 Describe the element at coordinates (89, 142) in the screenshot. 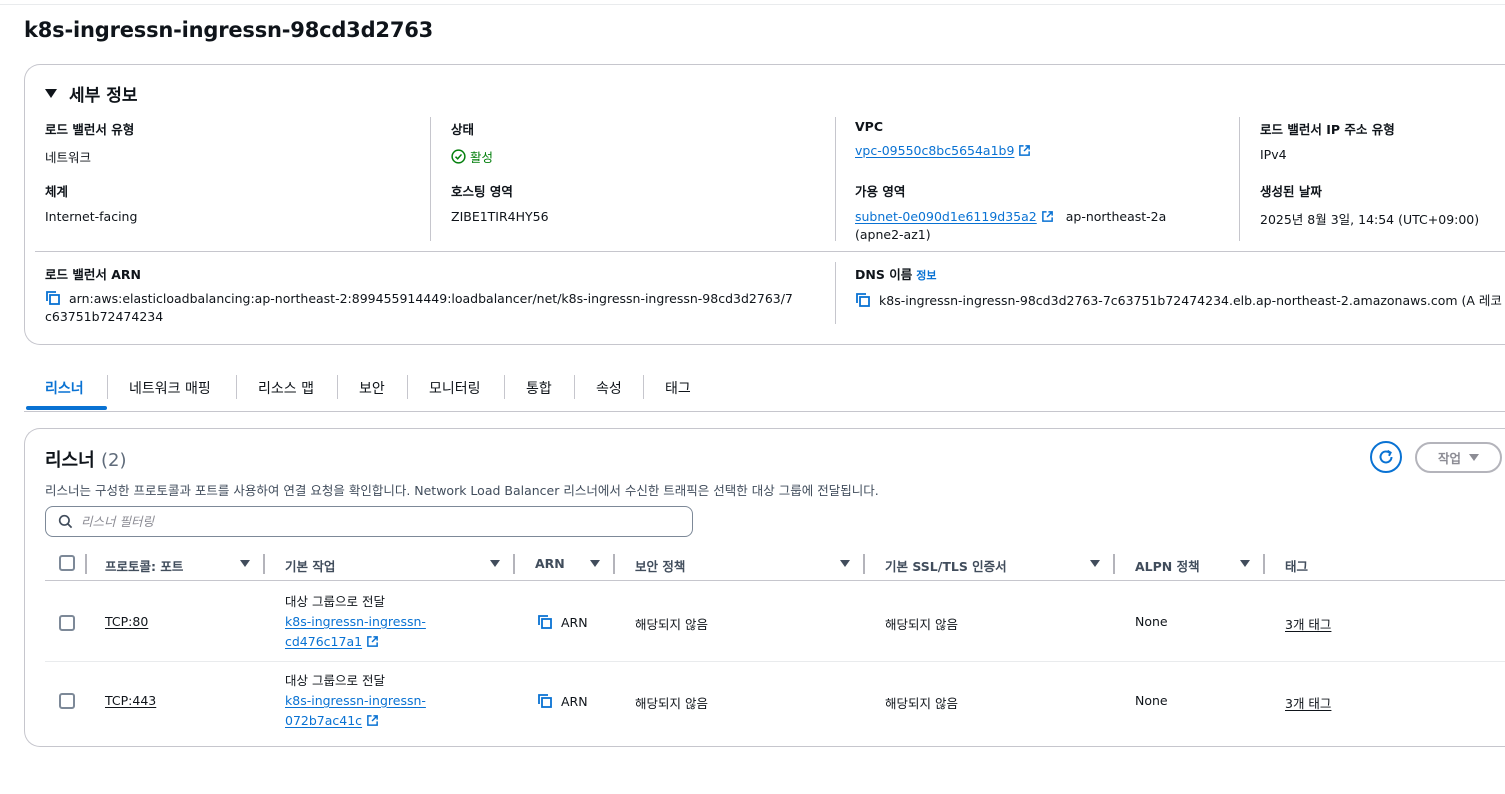

I see `lb-type-field: 로드 밸런서 유형 네트워크` at that location.